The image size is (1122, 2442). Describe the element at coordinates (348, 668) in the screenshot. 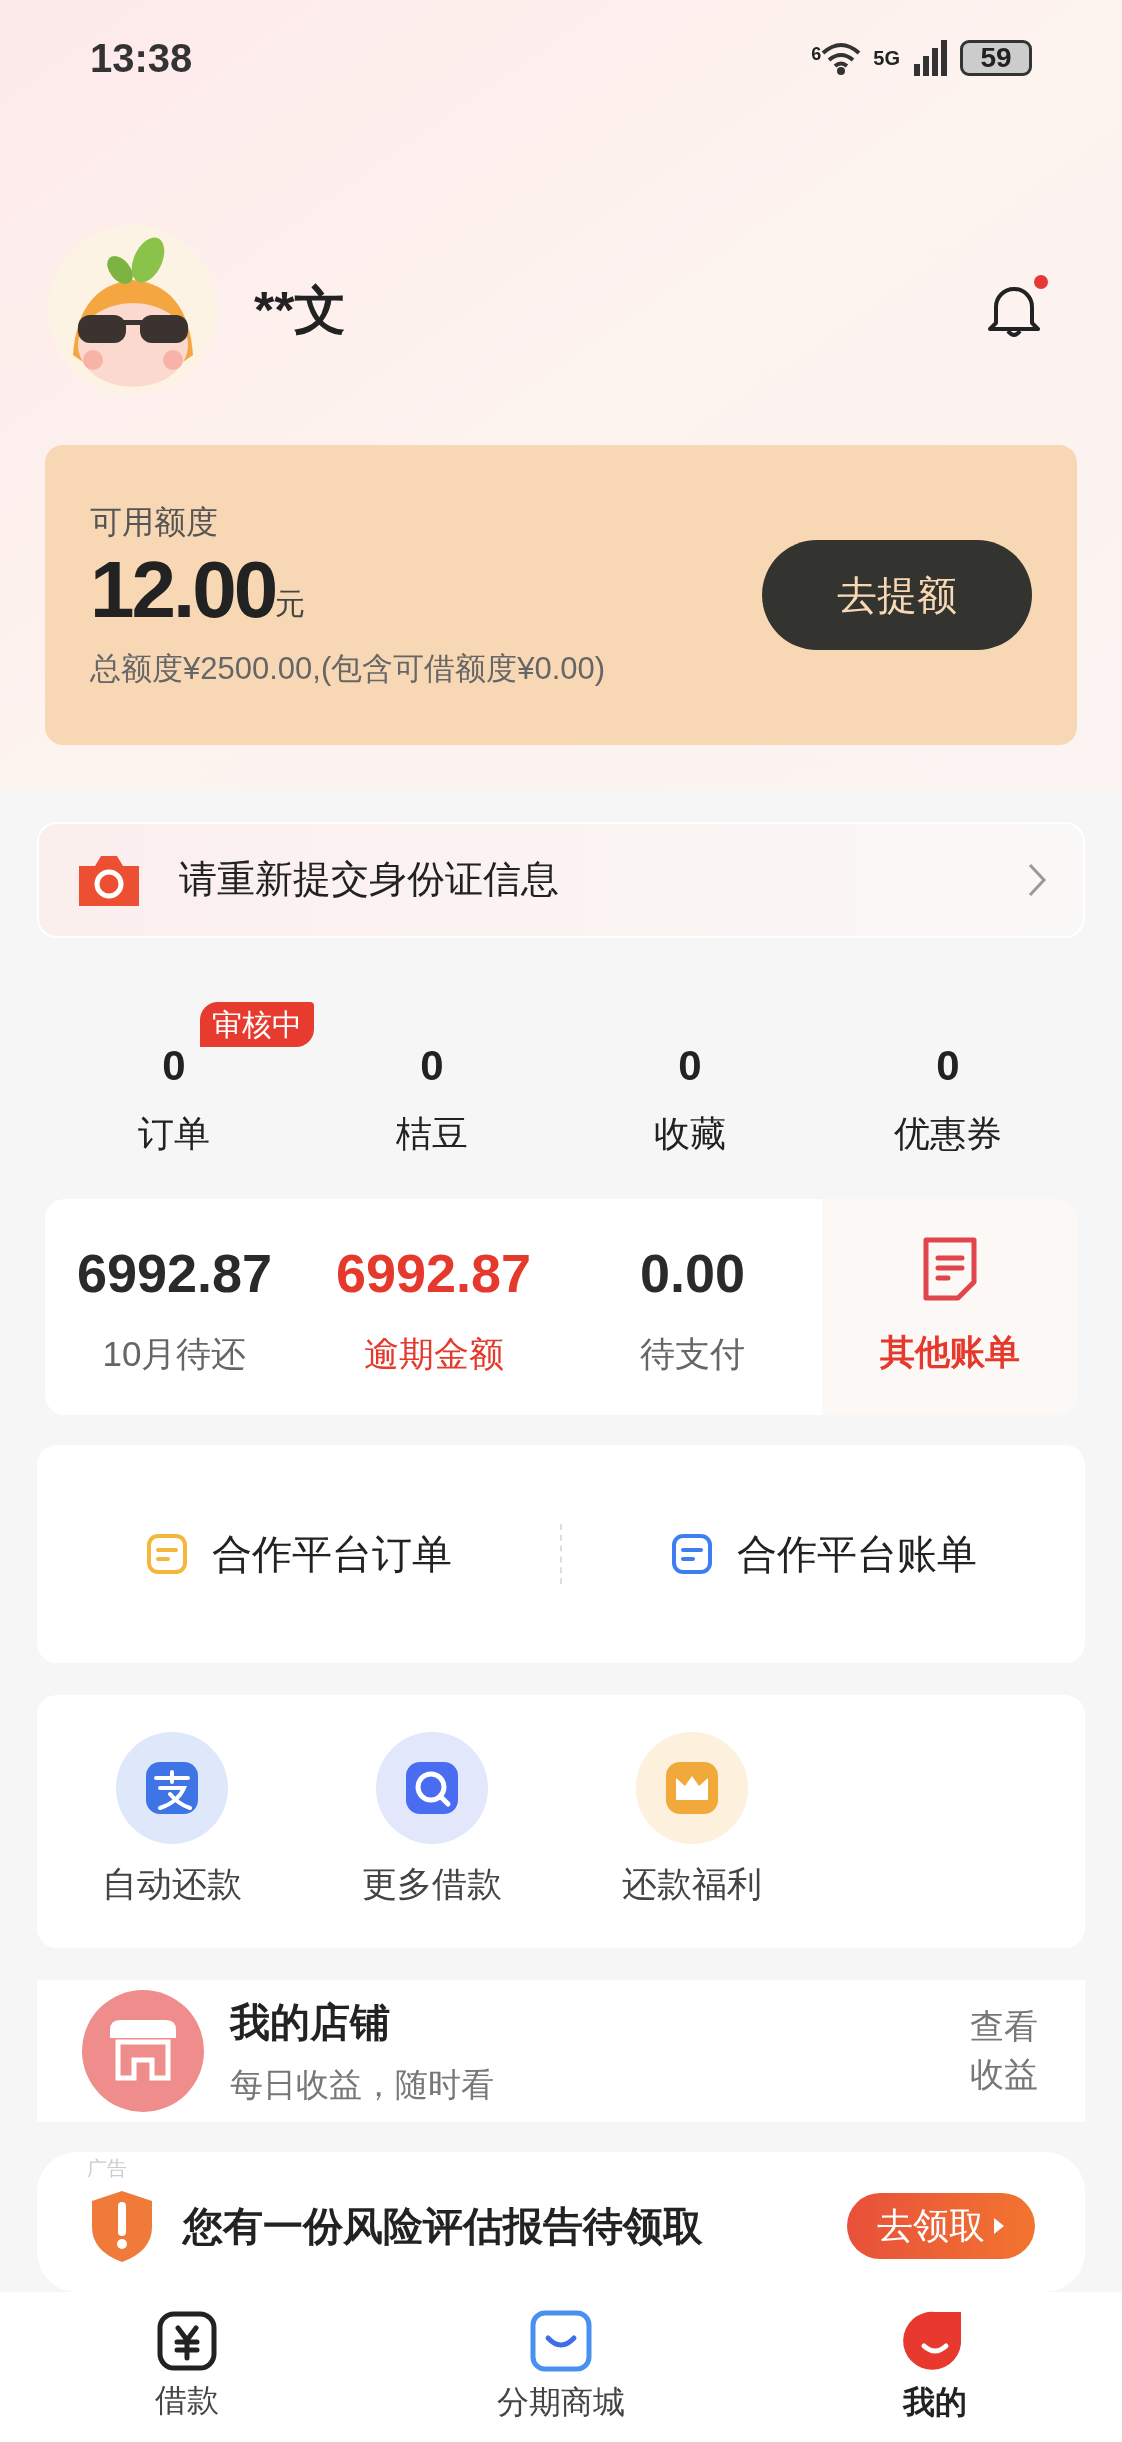

I see `credit-total: 总额度¥2500.00,(包含可借额度¥0.00)` at that location.